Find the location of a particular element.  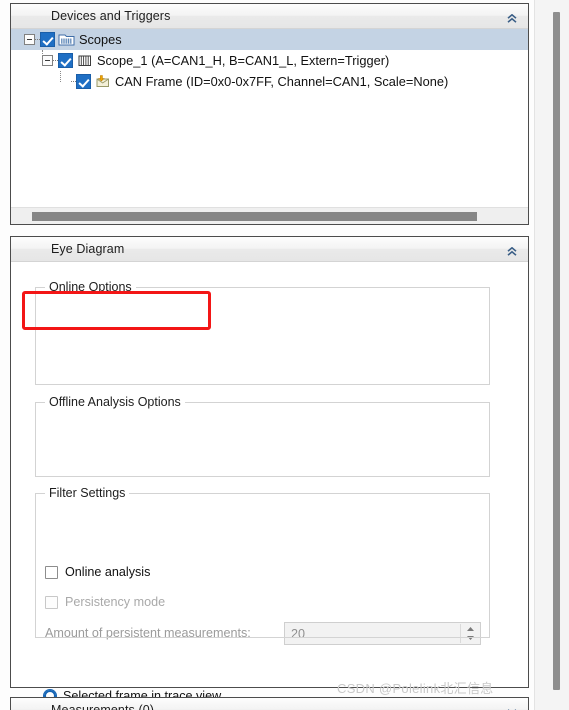

scope-grid-icon is located at coordinates (84, 60).